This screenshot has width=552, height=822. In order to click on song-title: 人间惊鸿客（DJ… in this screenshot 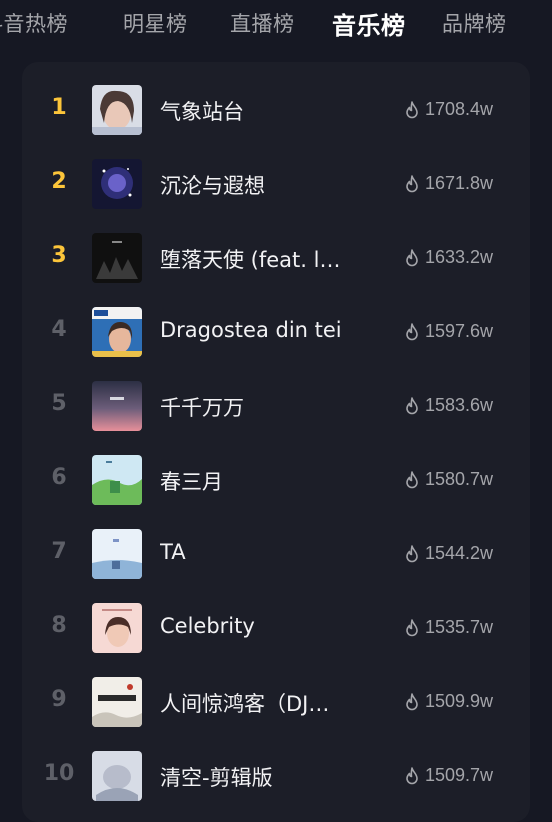, I will do `click(245, 704)`.